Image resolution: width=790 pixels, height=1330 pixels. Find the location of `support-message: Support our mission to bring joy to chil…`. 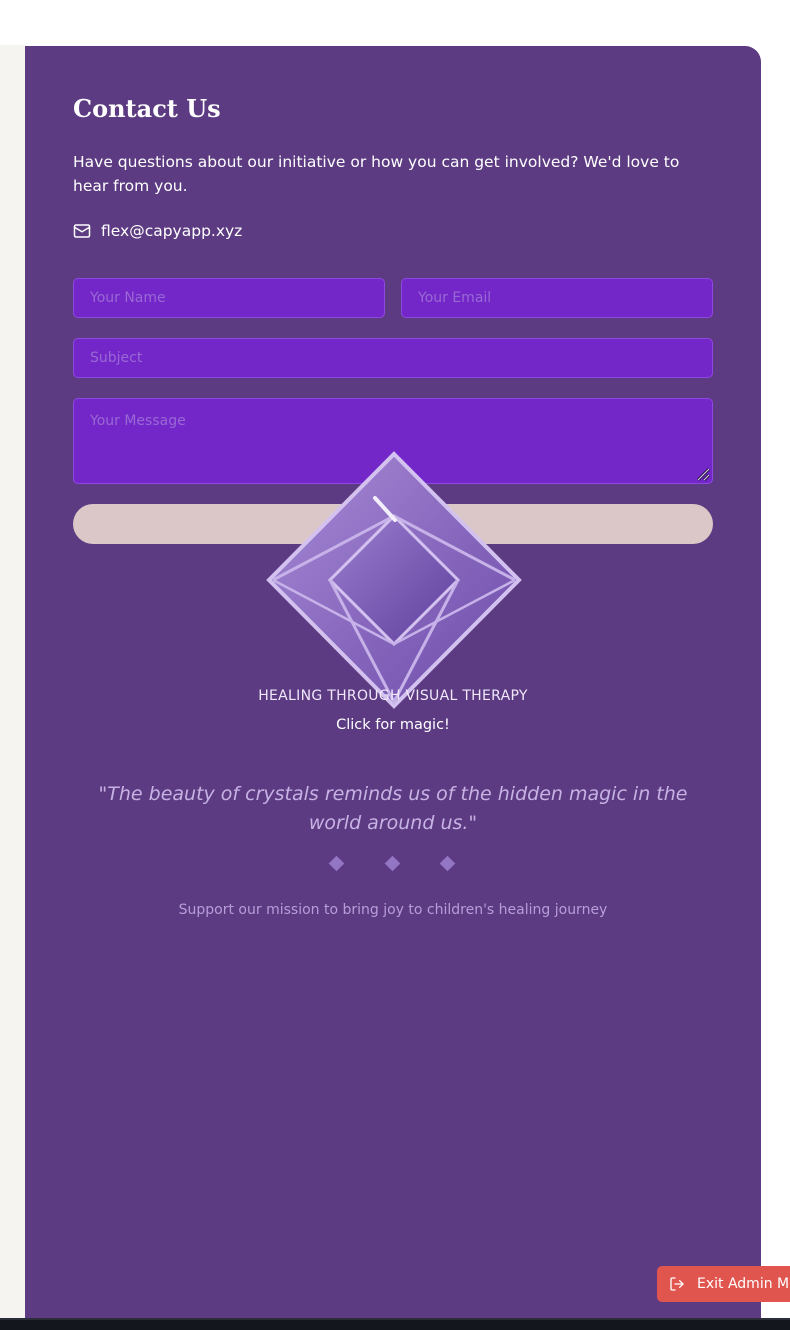

support-message: Support our mission to bring joy to chil… is located at coordinates (393, 910).